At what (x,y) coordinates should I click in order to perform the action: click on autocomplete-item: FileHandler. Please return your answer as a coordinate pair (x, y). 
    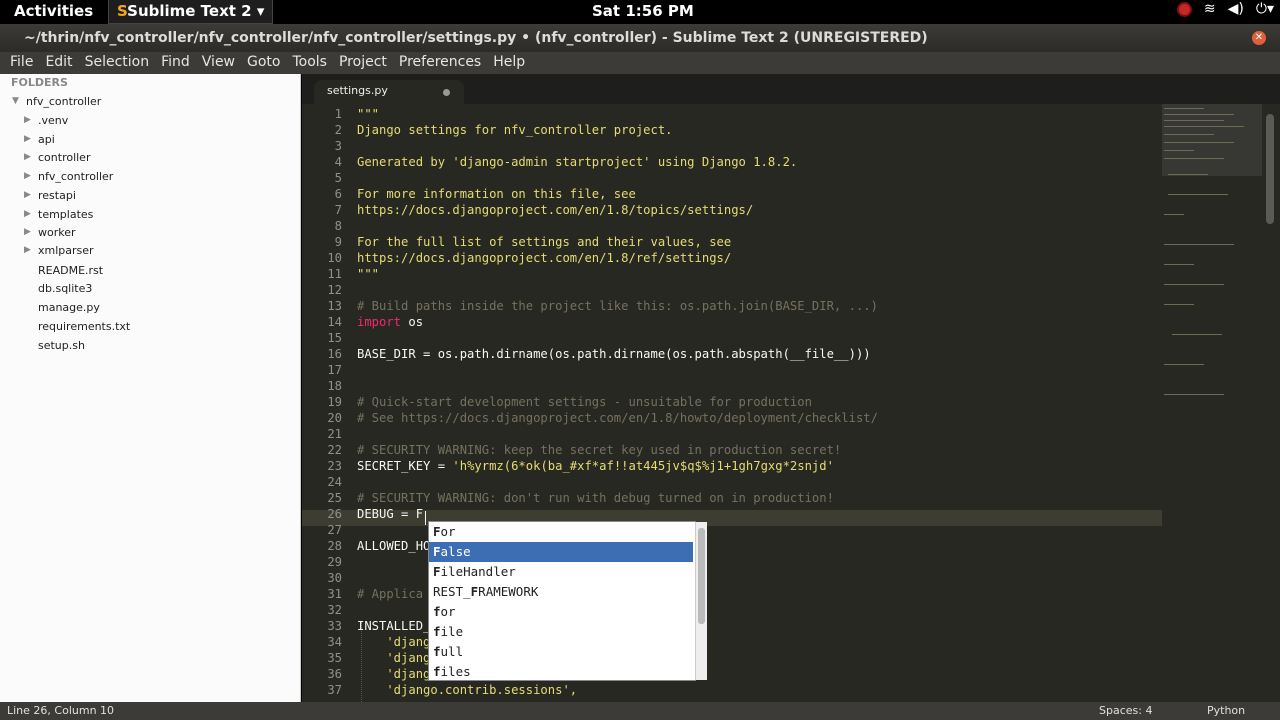
    Looking at the image, I should click on (561, 572).